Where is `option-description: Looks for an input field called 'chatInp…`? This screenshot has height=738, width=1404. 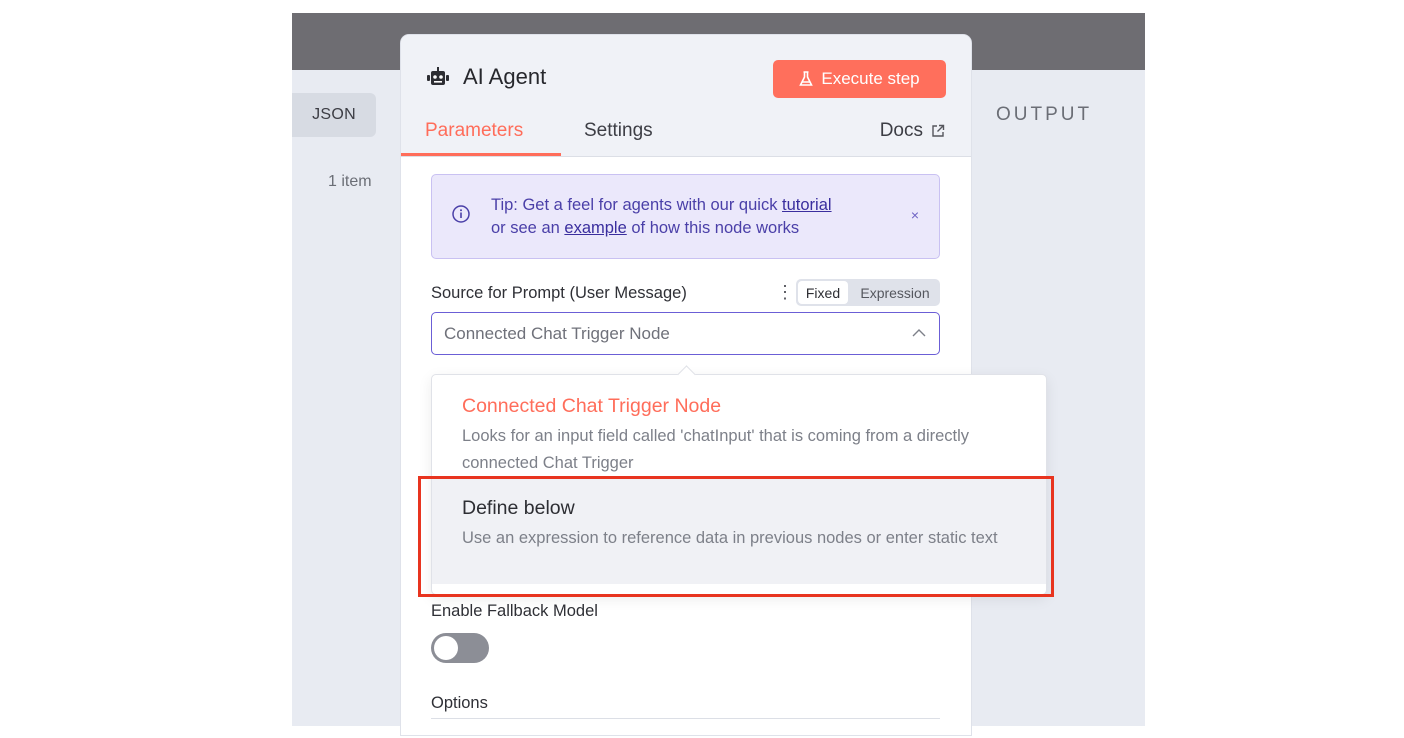
option-description: Looks for an input field called 'chatInp… is located at coordinates (716, 449).